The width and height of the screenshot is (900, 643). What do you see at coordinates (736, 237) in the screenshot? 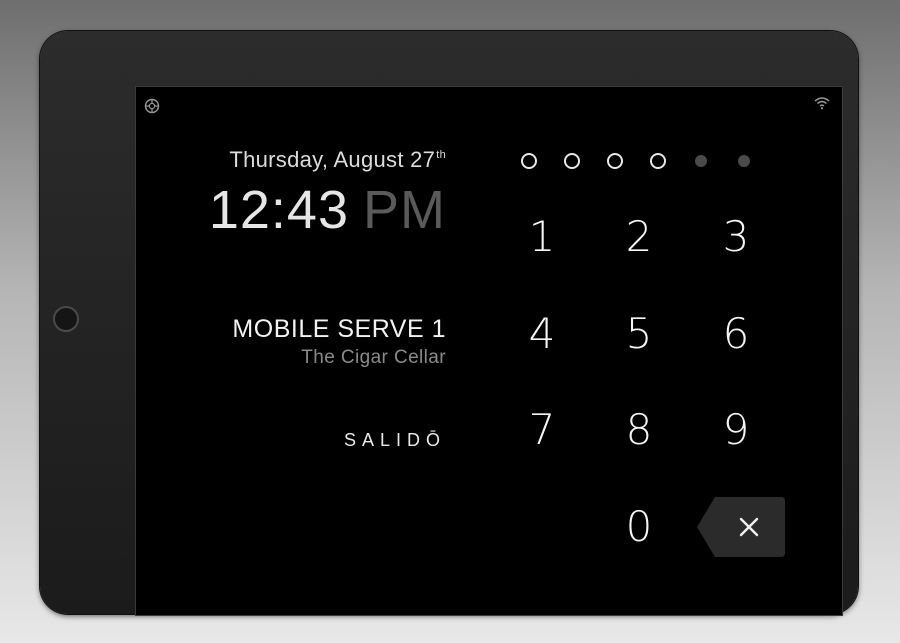
I see `key-3: 3` at bounding box center [736, 237].